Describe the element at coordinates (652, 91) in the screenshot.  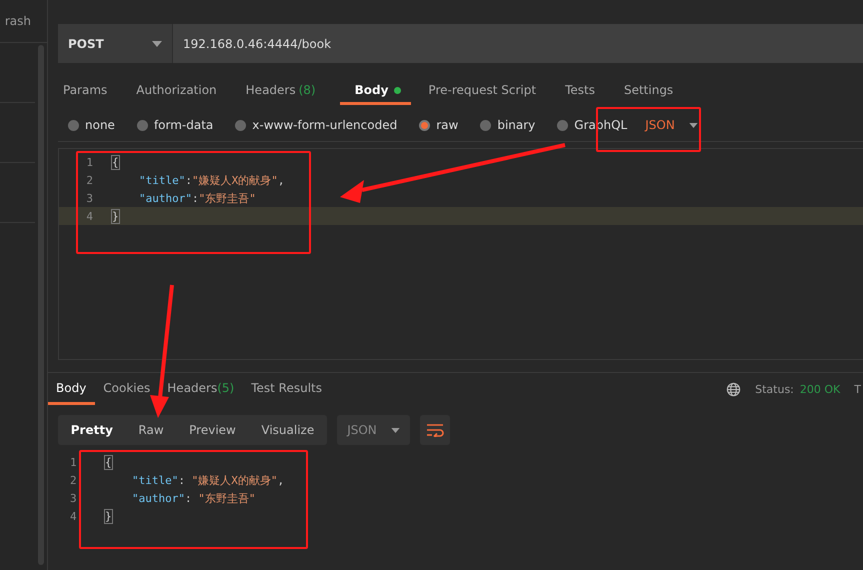
I see `request-tab: Settings` at that location.